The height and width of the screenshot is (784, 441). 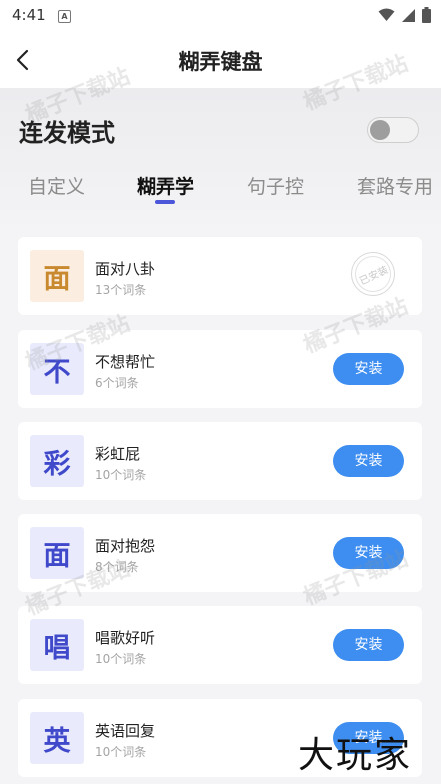 I want to click on corner-logo: 大玩家, so click(x=355, y=755).